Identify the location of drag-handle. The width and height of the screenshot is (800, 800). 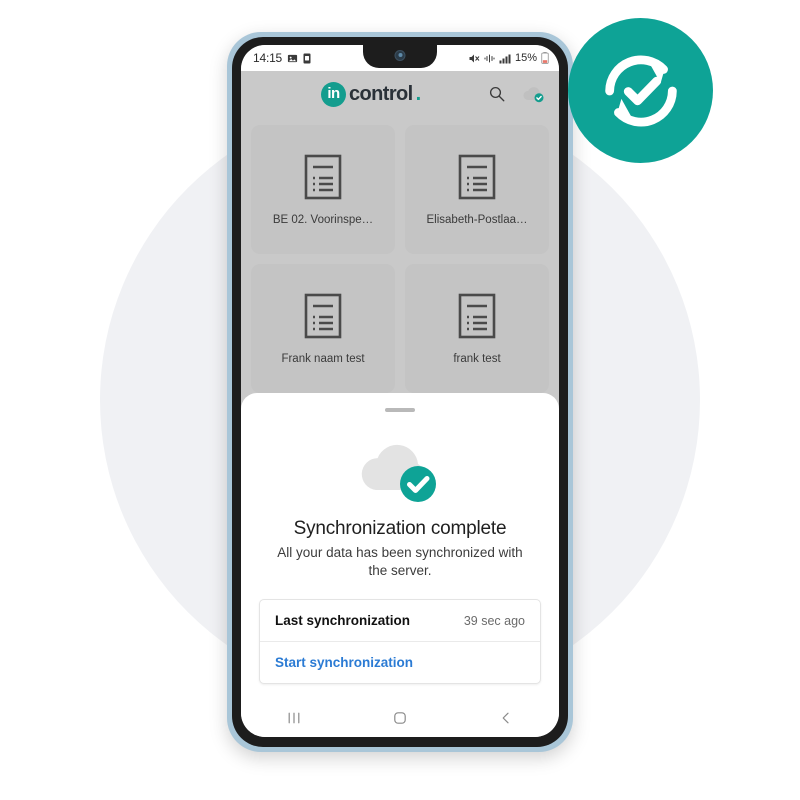
(400, 410).